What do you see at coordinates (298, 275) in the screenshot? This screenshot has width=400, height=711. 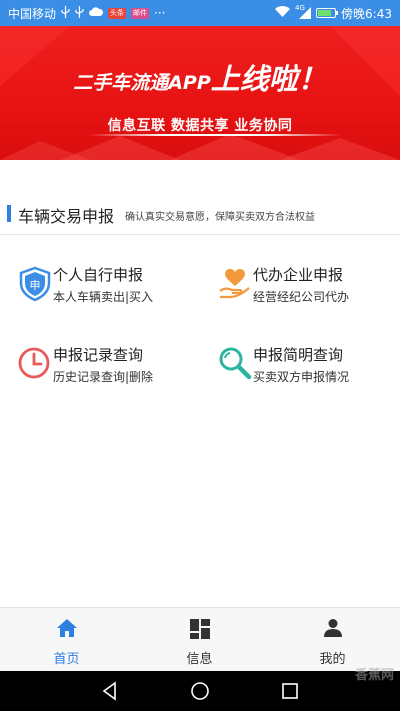 I see `item-title: 代办企业申报` at bounding box center [298, 275].